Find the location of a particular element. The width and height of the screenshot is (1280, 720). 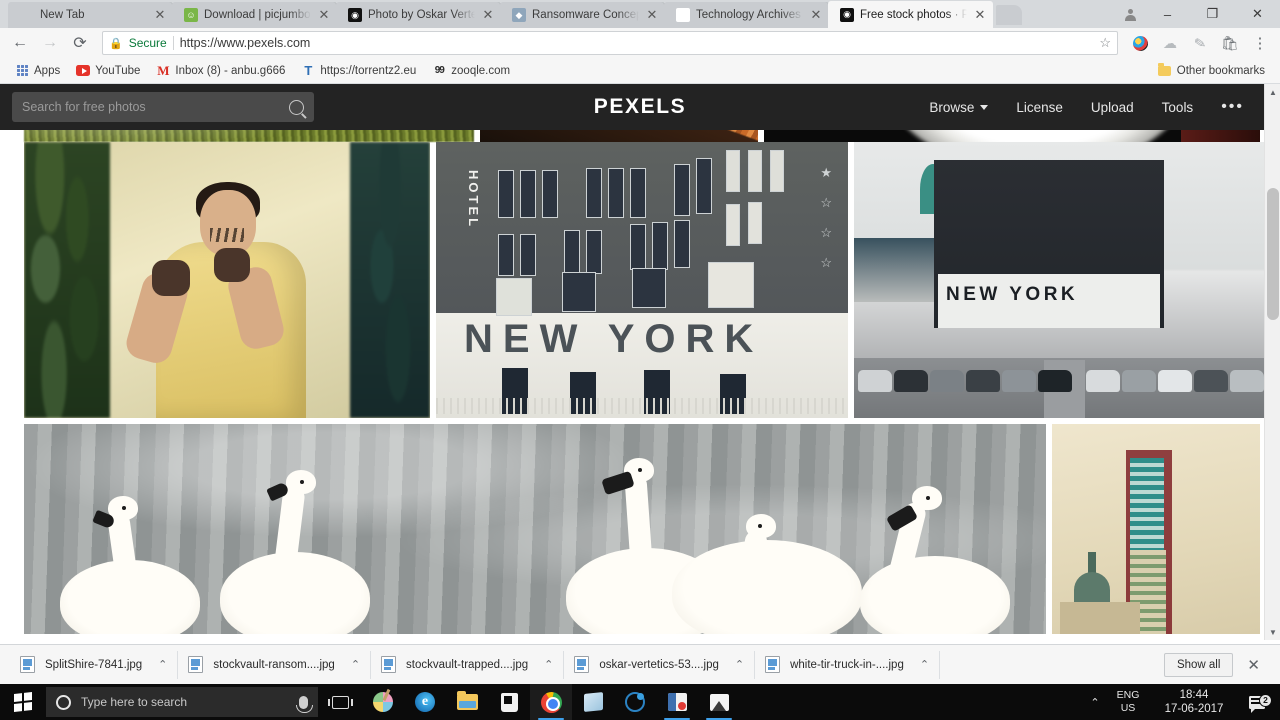

show-hidden-icons-icon: ⌃ is located at coordinates (1095, 702).